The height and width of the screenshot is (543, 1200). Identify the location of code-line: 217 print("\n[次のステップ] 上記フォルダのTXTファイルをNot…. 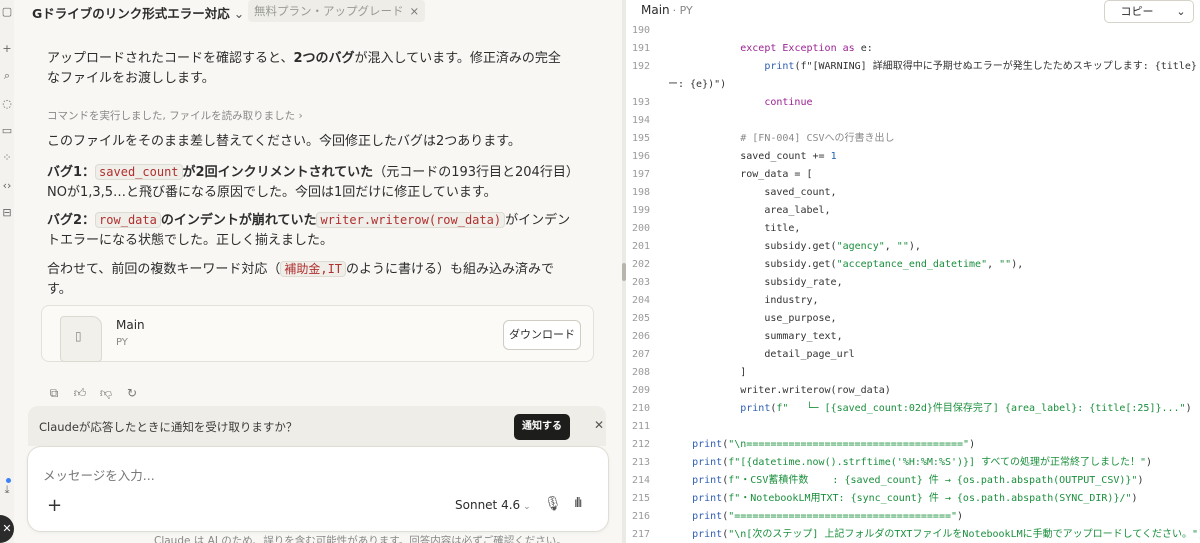
(913, 534).